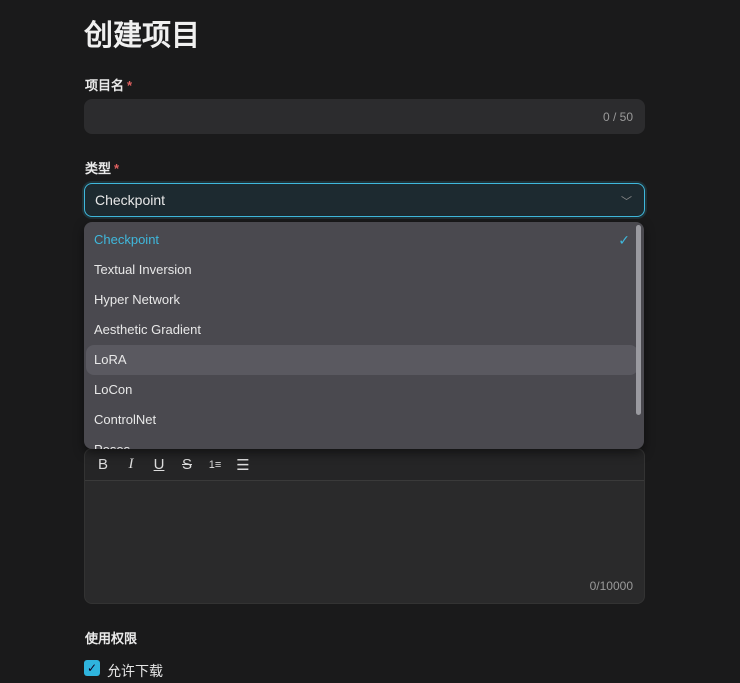 Image resolution: width=740 pixels, height=683 pixels. What do you see at coordinates (617, 117) in the screenshot?
I see `name-char-counter: 0 / 50` at bounding box center [617, 117].